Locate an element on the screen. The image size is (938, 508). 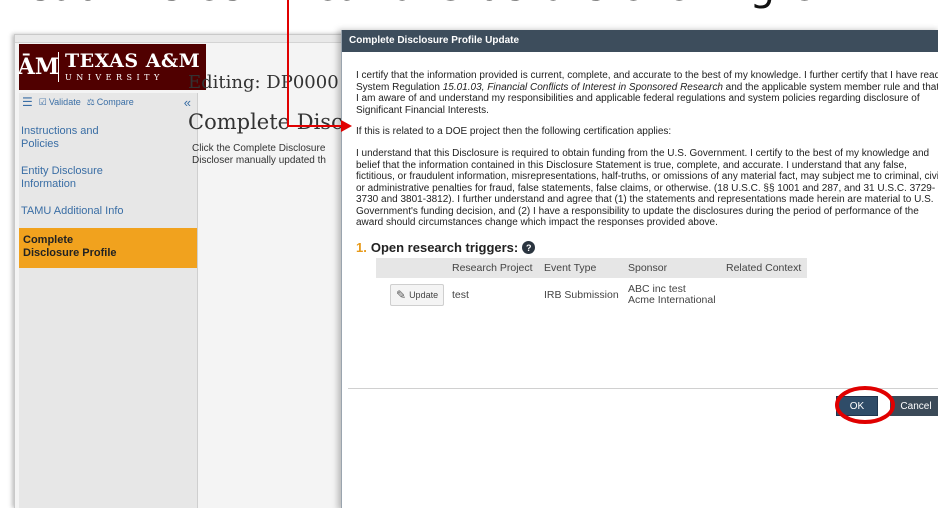
col-research-project: Research Project is located at coordinates (492, 268).